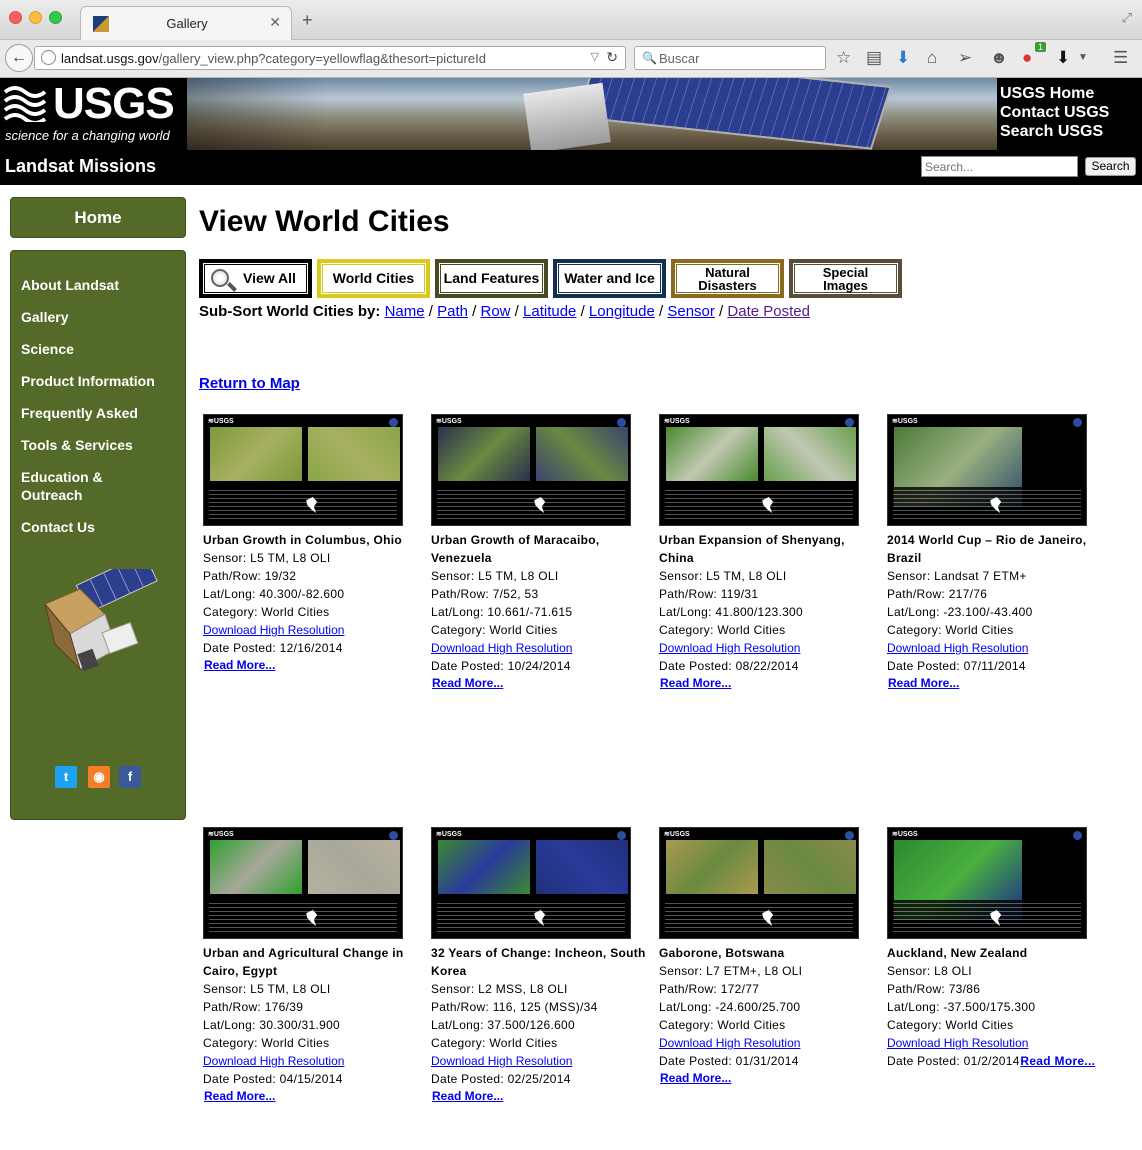 This screenshot has width=1142, height=1150. I want to click on category-view-all-button: View All, so click(255, 278).